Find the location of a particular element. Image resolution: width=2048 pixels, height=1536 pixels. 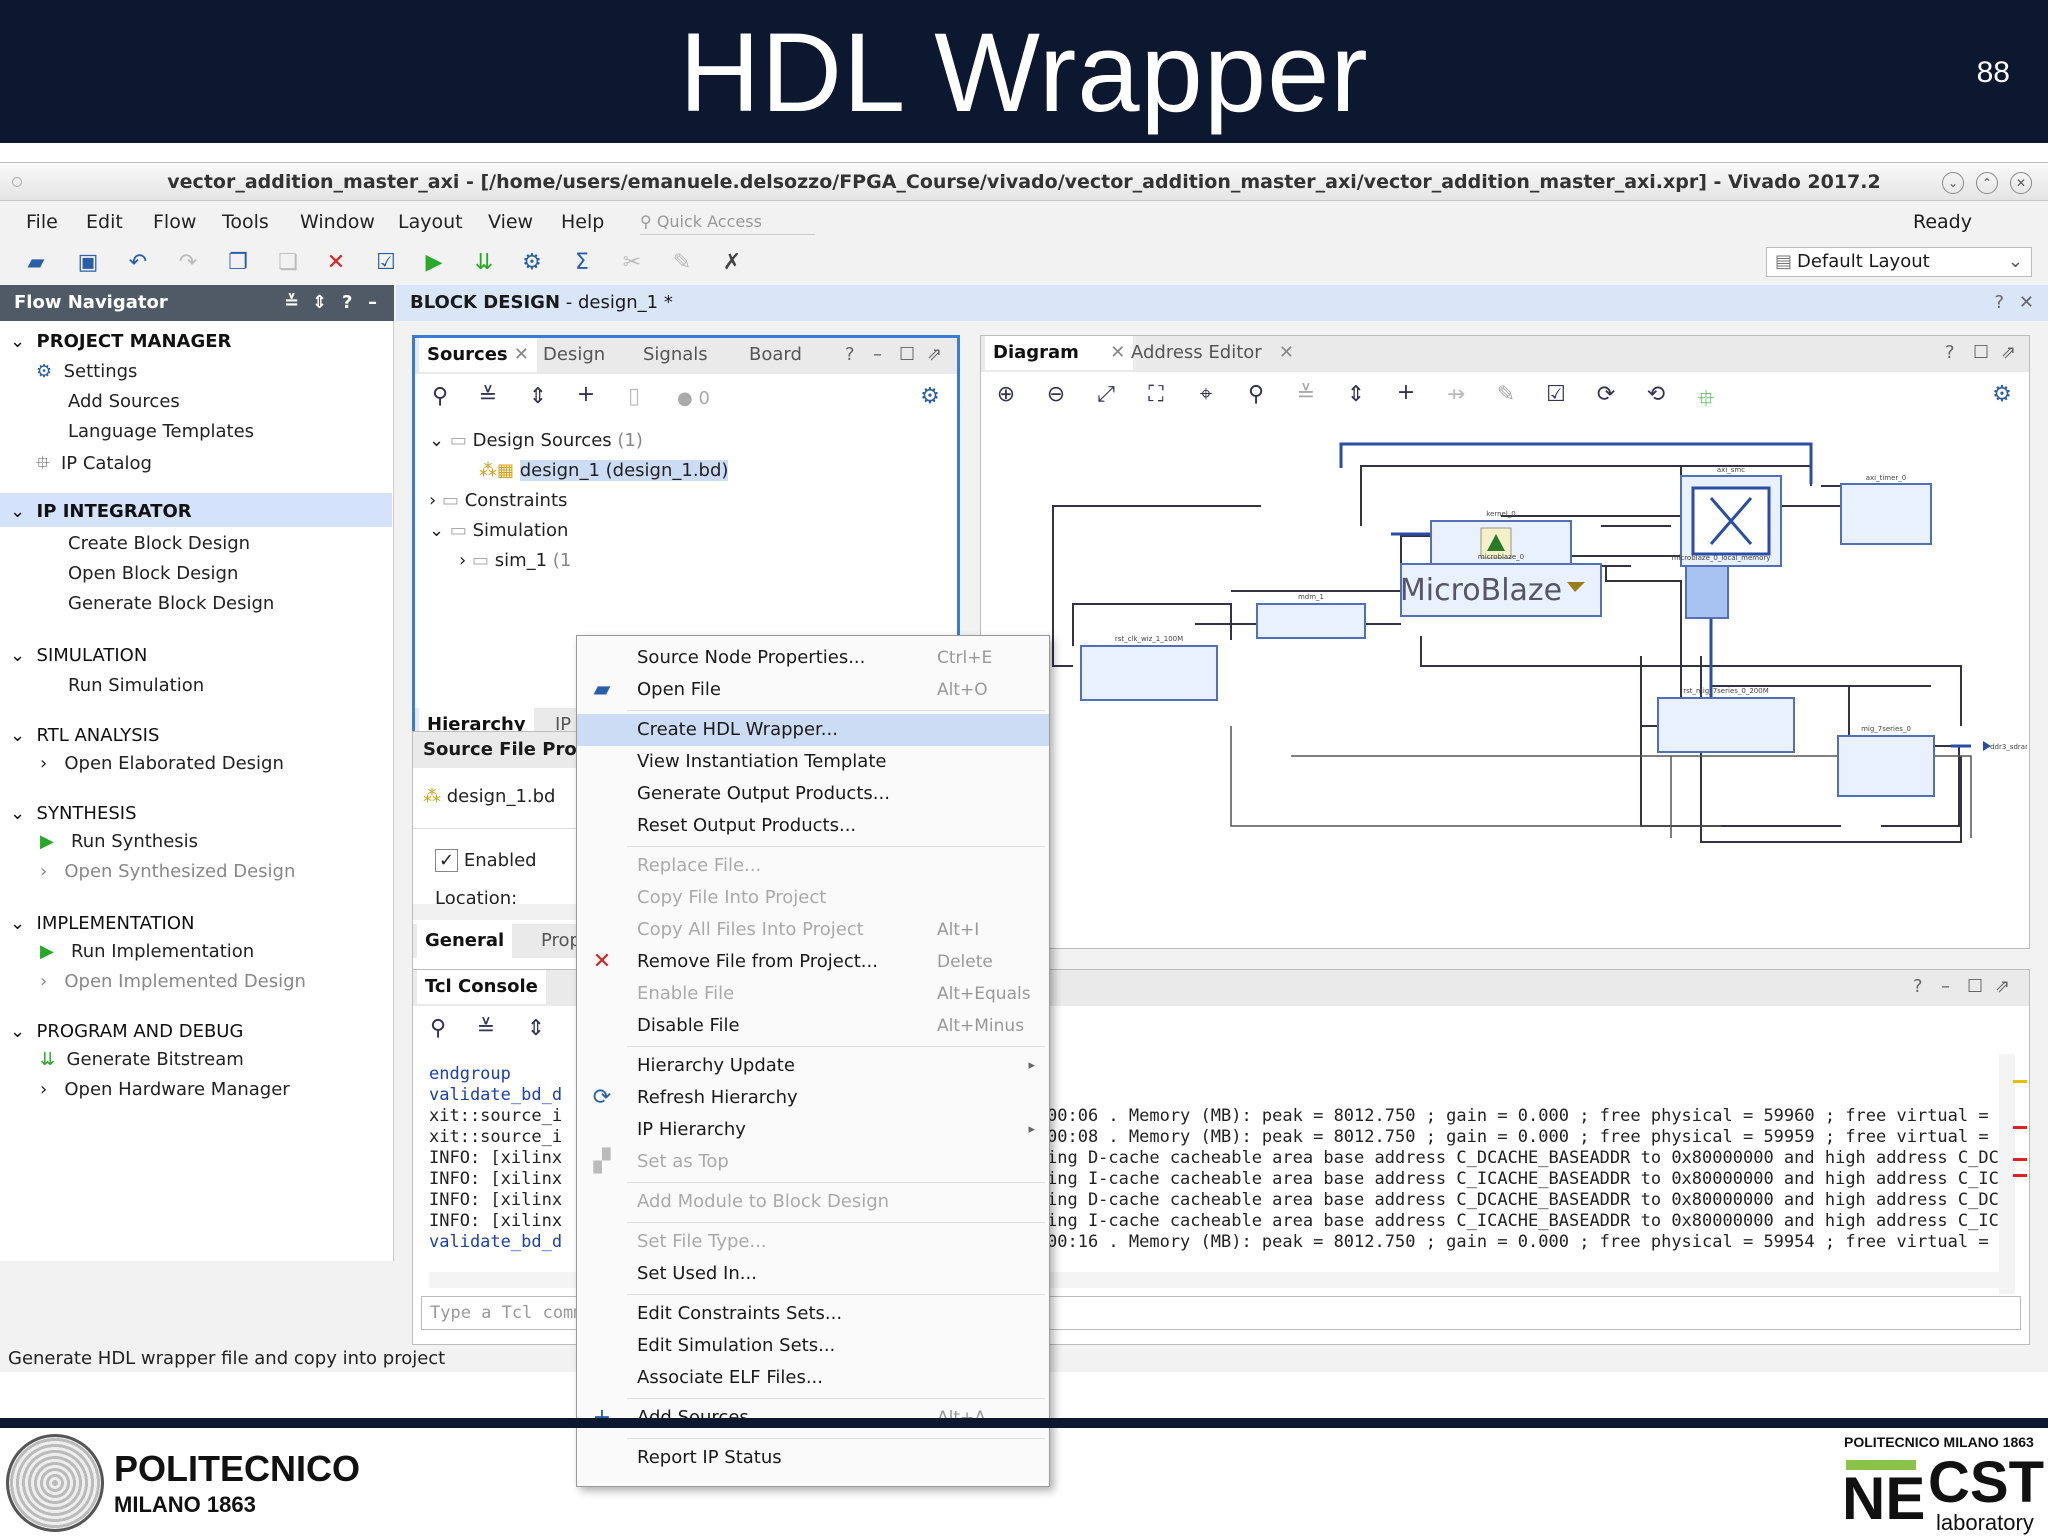

maximize-icon: ⌃ is located at coordinates (1987, 183).